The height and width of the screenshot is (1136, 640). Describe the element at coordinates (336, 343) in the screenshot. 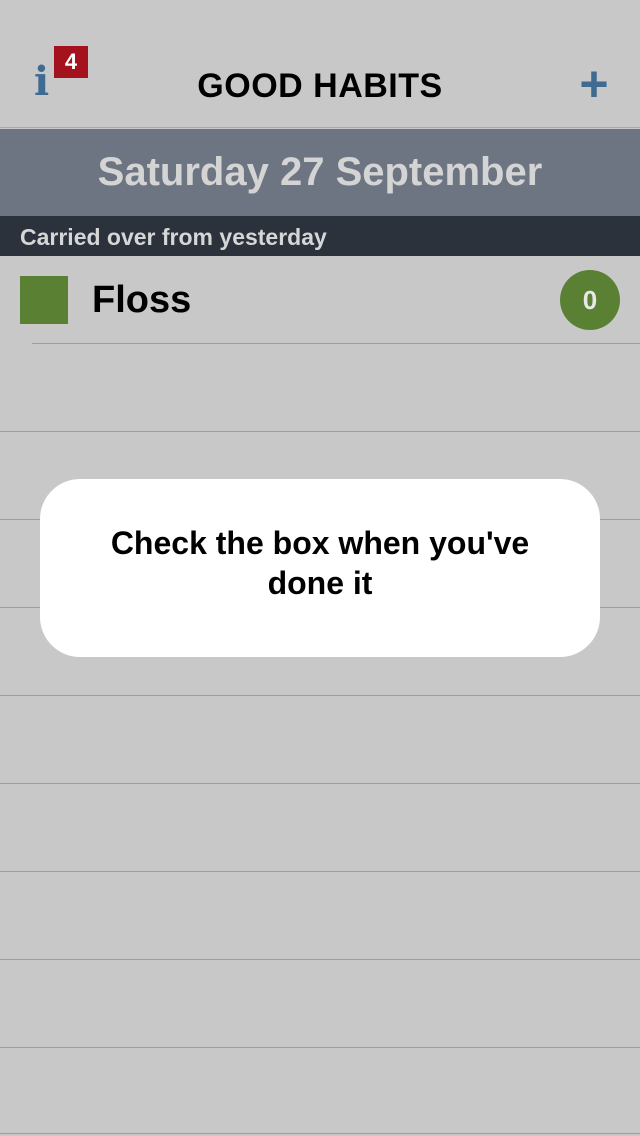

I see `row-divider` at that location.